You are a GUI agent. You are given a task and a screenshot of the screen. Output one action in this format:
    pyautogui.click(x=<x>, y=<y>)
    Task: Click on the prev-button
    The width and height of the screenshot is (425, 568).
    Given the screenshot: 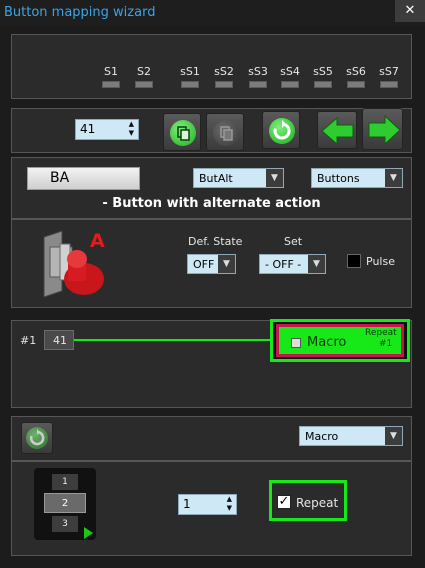 What is the action you would take?
    pyautogui.click(x=337, y=130)
    